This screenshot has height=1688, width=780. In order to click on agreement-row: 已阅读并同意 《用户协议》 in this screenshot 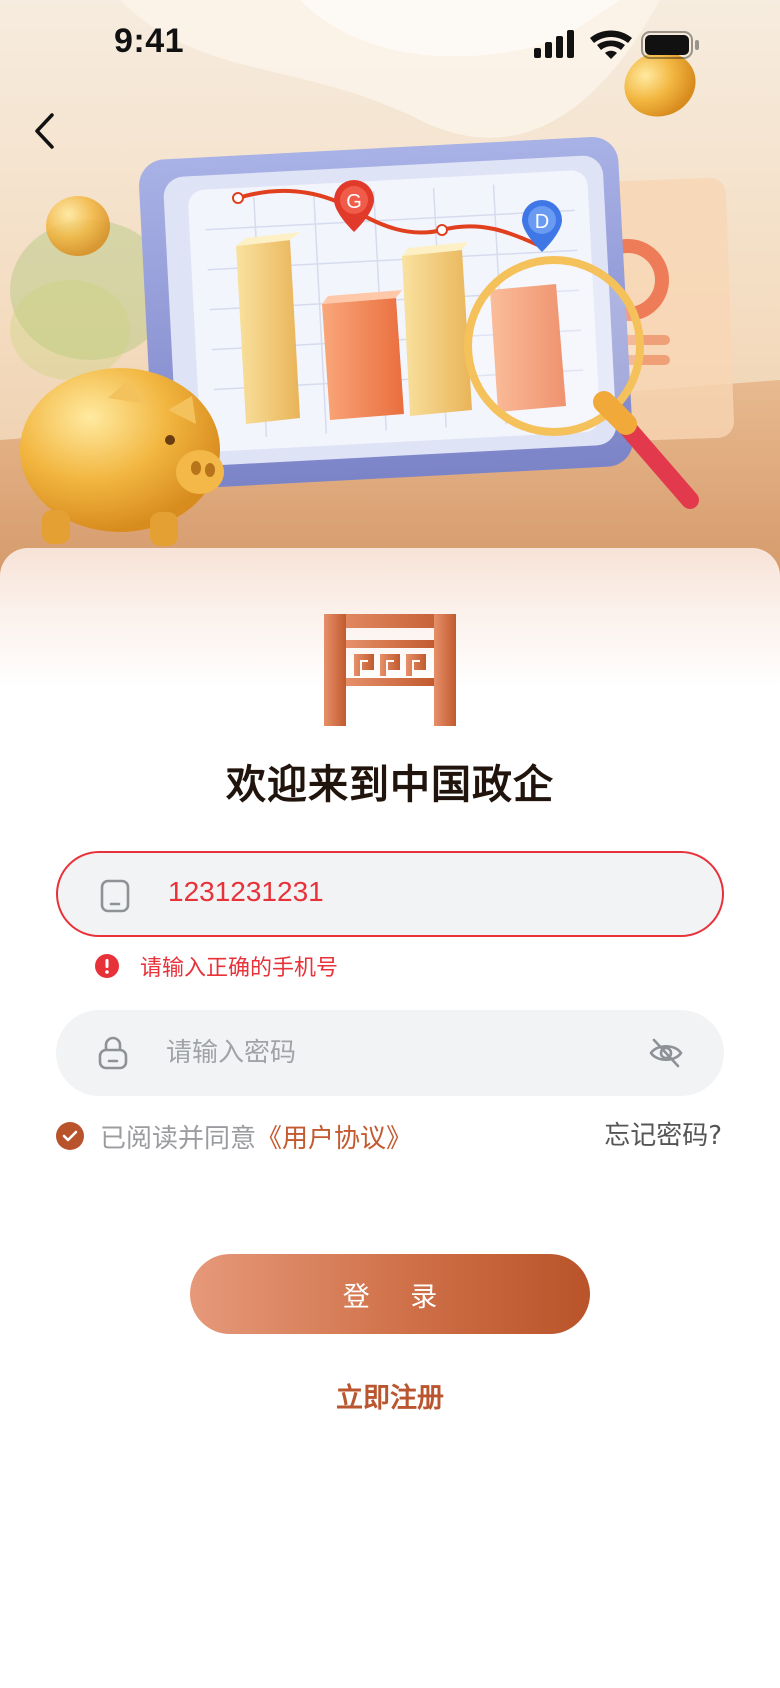, I will do `click(234, 1136)`.